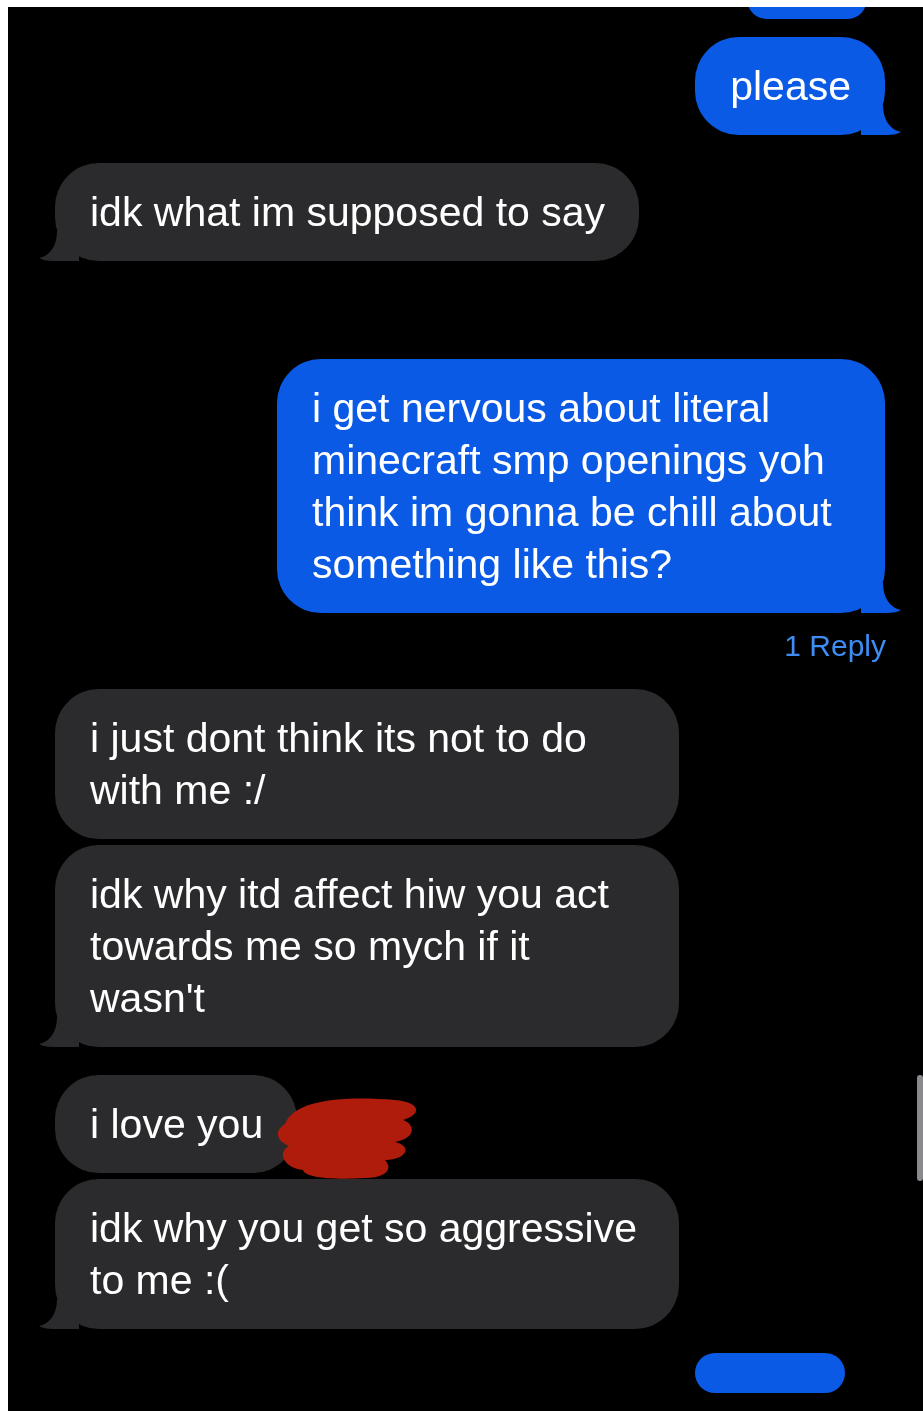  I want to click on message-bubble: idk why itd affect hiw you act towards me so mych if it wasn't, so click(367, 946).